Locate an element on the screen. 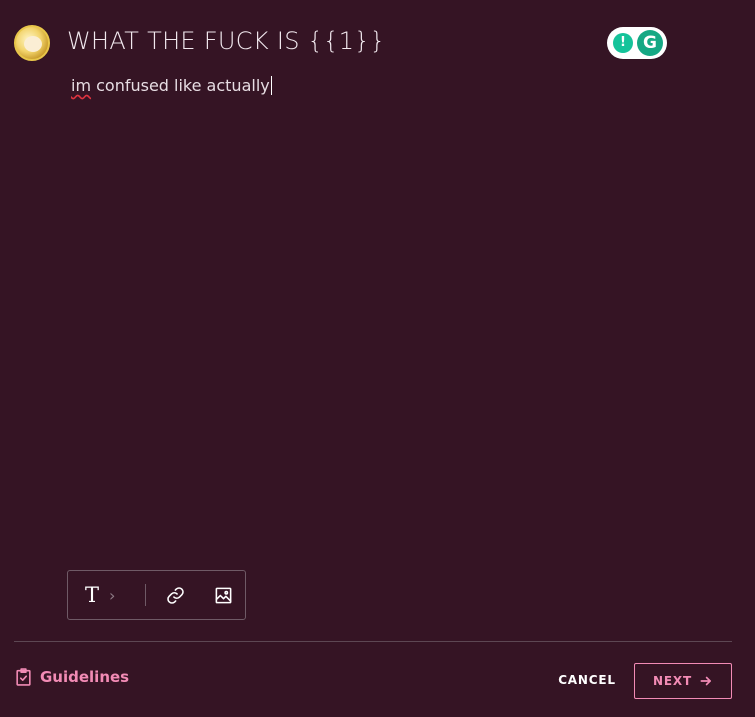 This screenshot has height=717, width=755. avatar-face is located at coordinates (33, 44).